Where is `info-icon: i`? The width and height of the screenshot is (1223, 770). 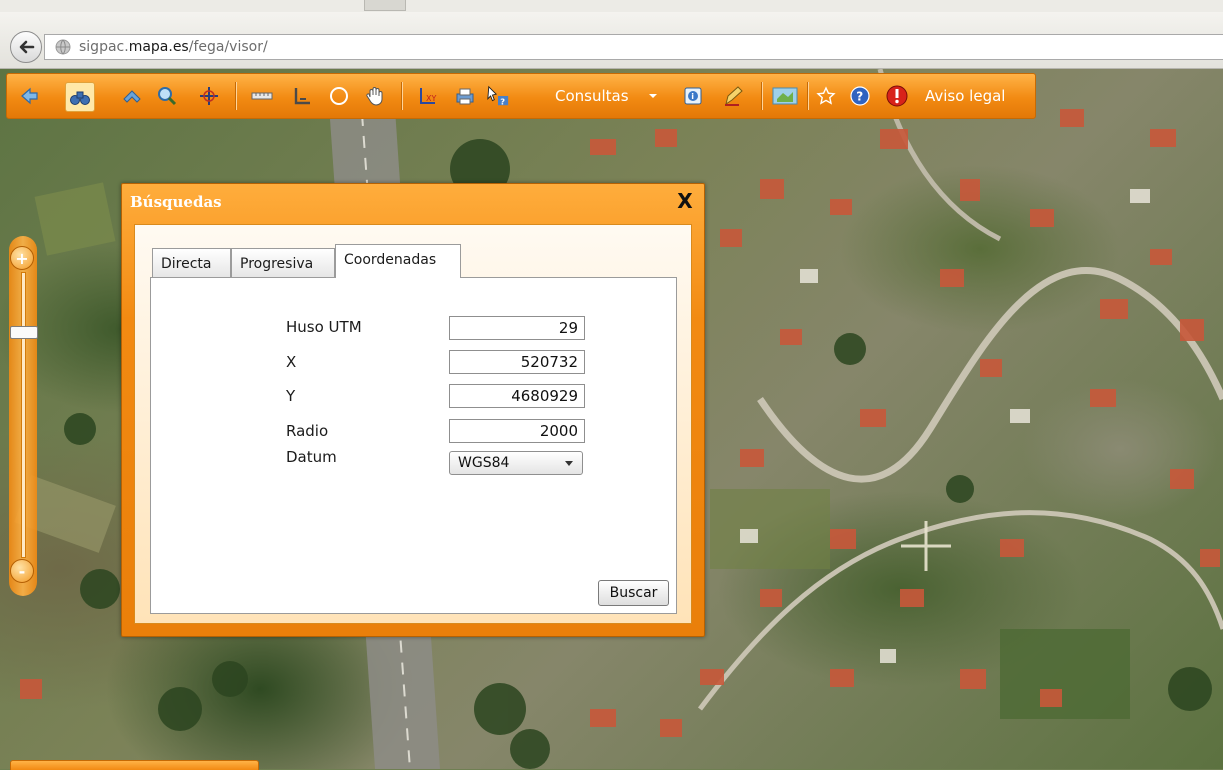
info-icon: i is located at coordinates (693, 96).